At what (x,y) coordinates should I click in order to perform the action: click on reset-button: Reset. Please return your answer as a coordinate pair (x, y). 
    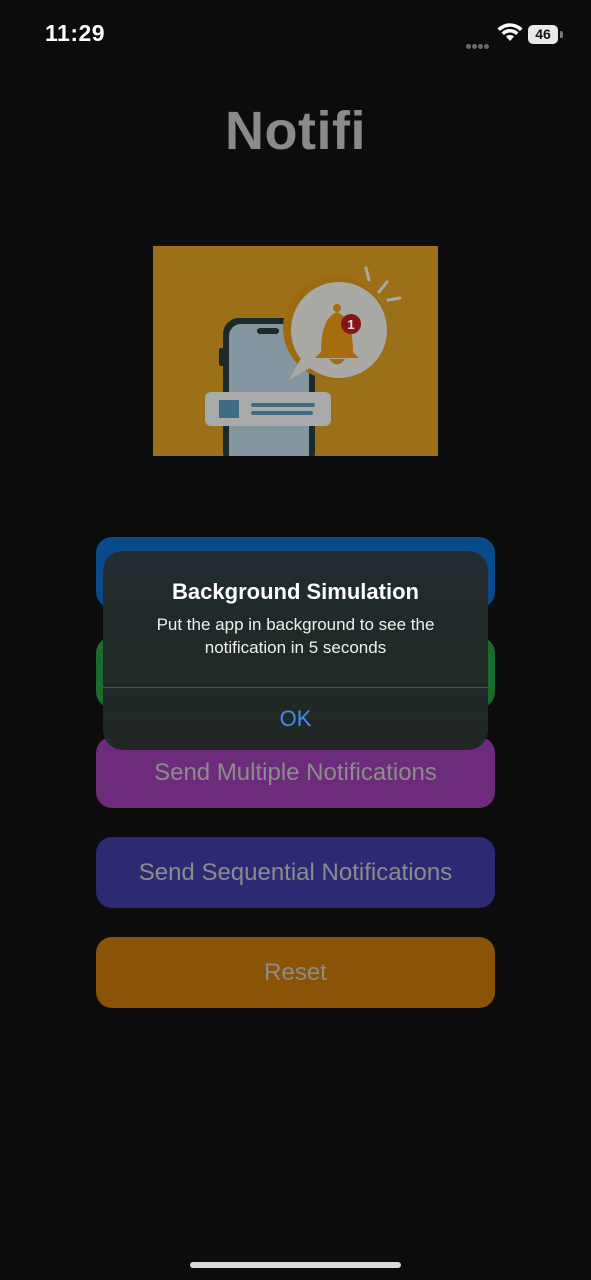
    Looking at the image, I should click on (295, 972).